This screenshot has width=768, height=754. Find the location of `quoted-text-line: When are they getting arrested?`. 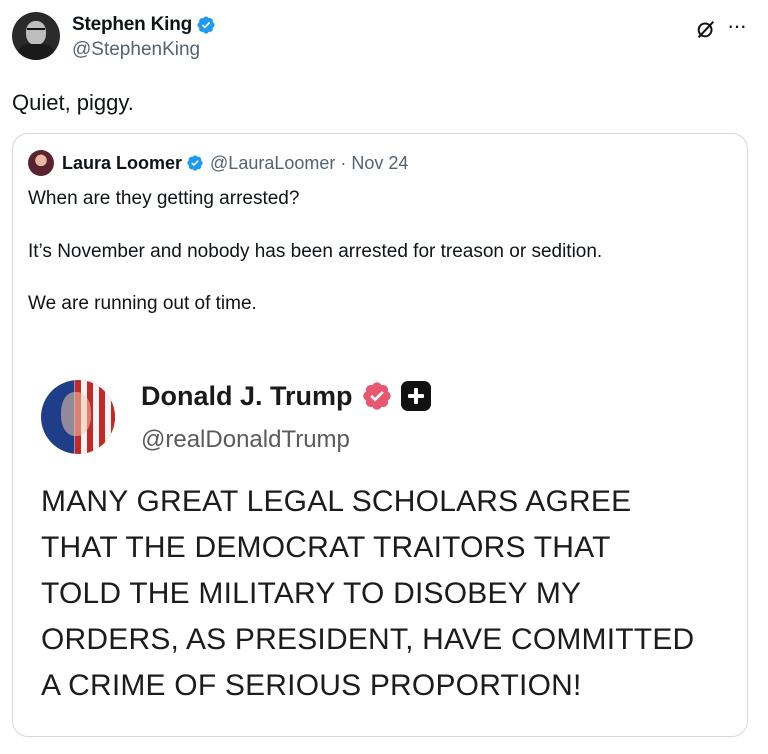

quoted-text-line: When are they getting arrested? is located at coordinates (164, 198).